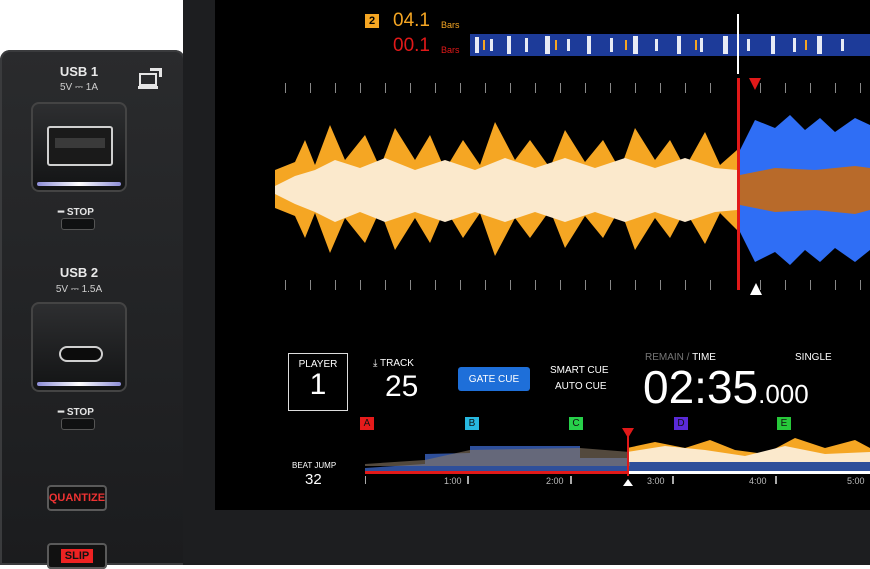 The width and height of the screenshot is (870, 569). I want to click on slip-label: SLIP, so click(77, 556).